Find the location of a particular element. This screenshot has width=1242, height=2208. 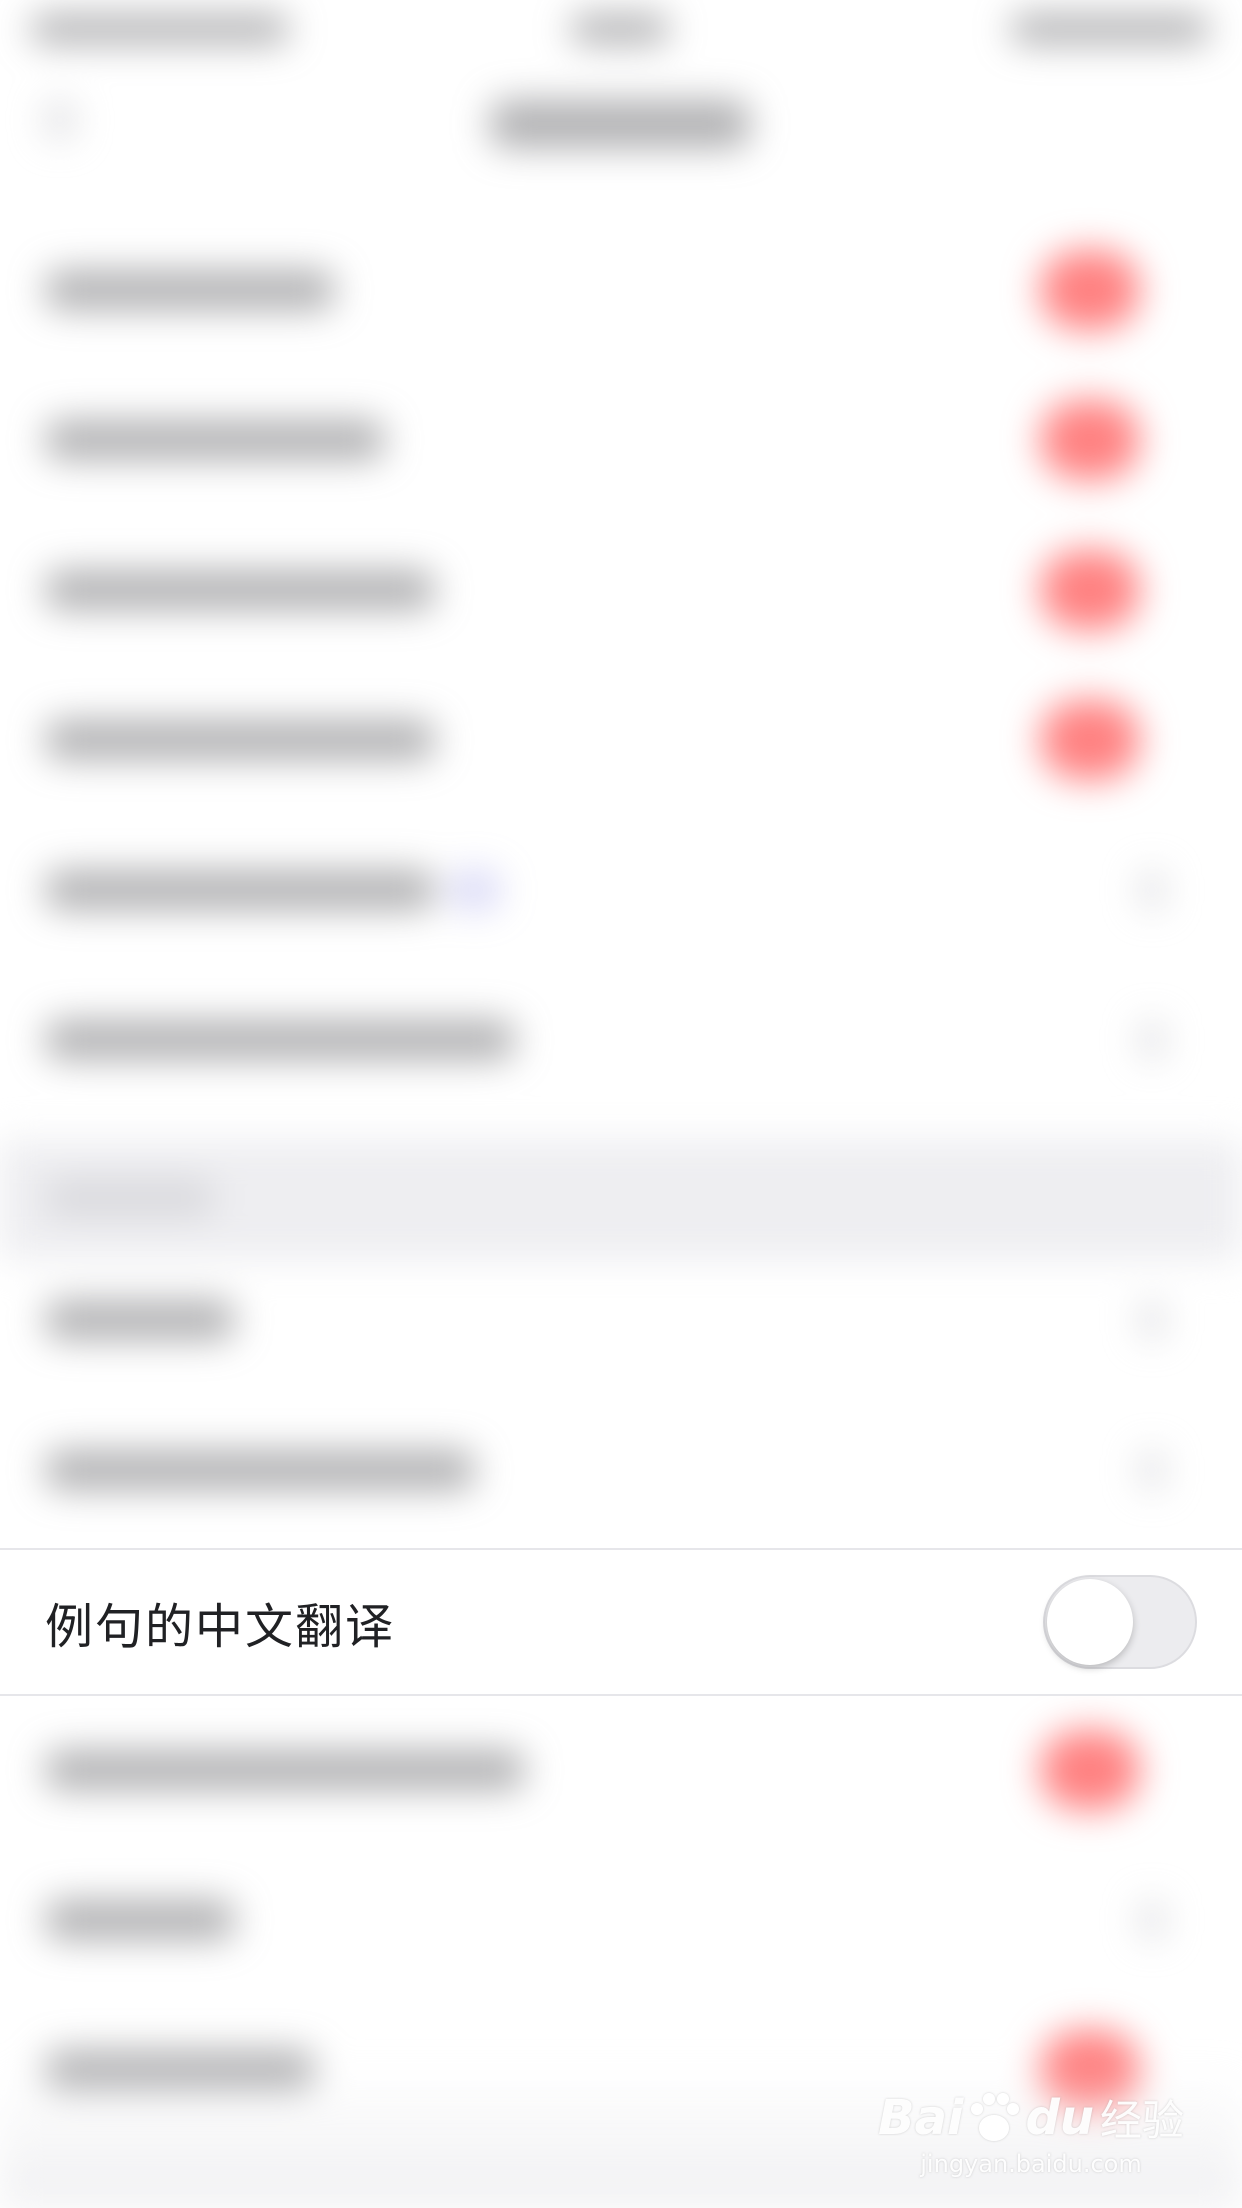

watermark-brand-left: Bai is located at coordinates (921, 2117).